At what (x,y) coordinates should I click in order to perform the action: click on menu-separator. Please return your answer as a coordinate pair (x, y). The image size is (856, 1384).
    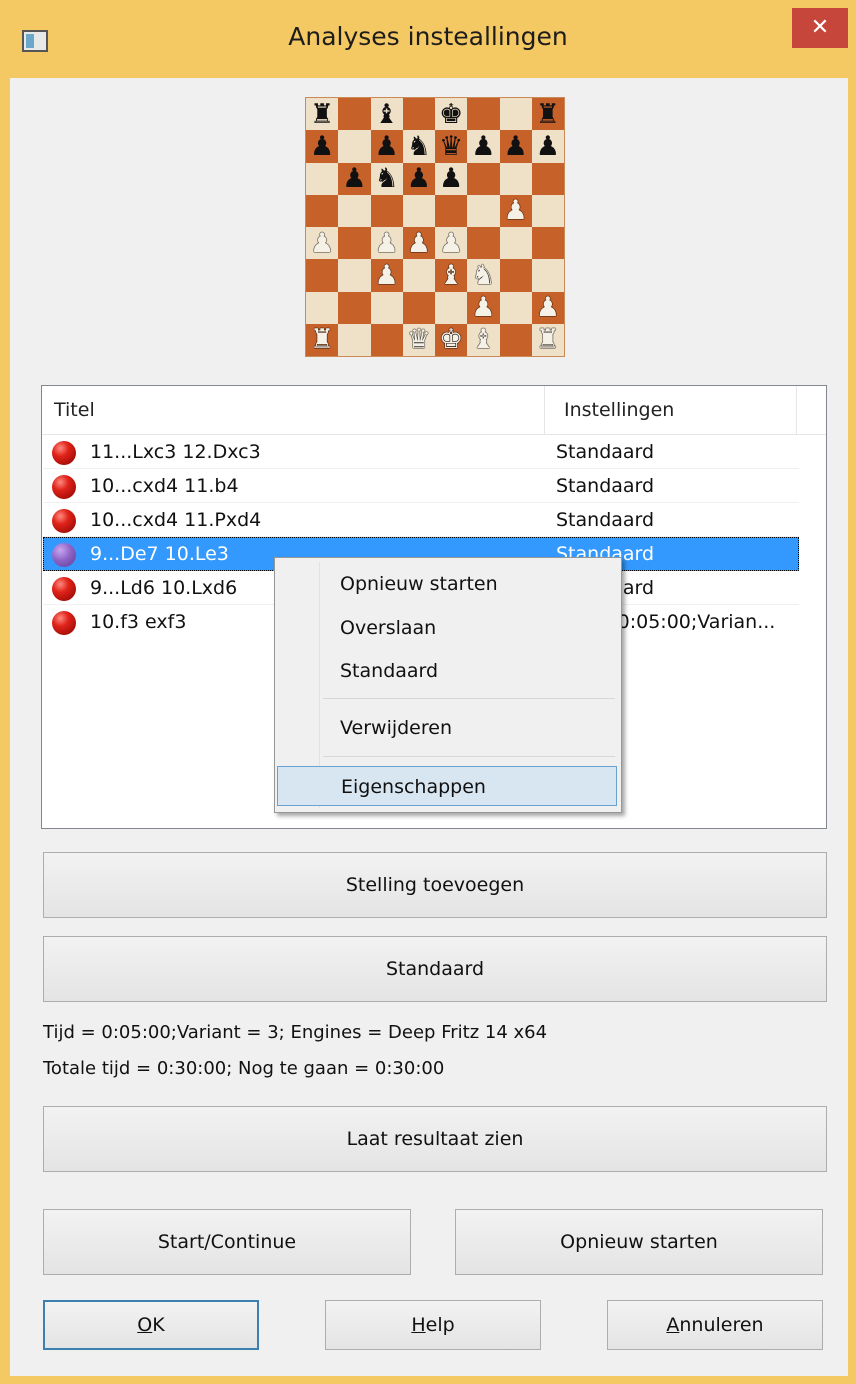
    Looking at the image, I should click on (469, 756).